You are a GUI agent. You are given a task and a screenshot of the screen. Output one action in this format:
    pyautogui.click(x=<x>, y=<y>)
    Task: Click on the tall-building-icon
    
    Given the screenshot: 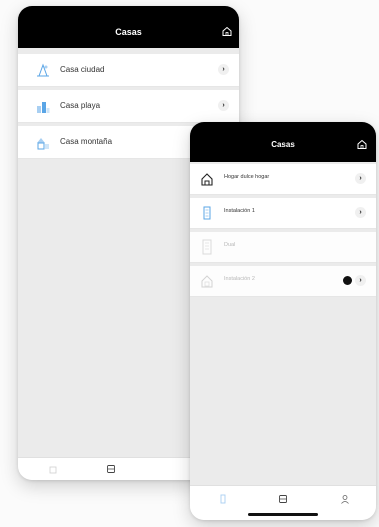 What is the action you would take?
    pyautogui.click(x=207, y=247)
    